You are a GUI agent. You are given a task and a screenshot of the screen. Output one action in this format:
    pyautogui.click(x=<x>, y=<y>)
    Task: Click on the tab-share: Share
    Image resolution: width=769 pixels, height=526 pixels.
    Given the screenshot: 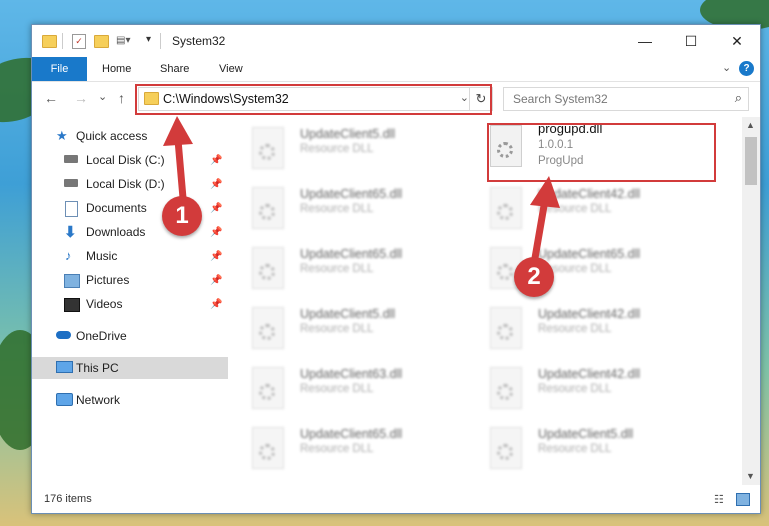 What is the action you would take?
    pyautogui.click(x=174, y=69)
    